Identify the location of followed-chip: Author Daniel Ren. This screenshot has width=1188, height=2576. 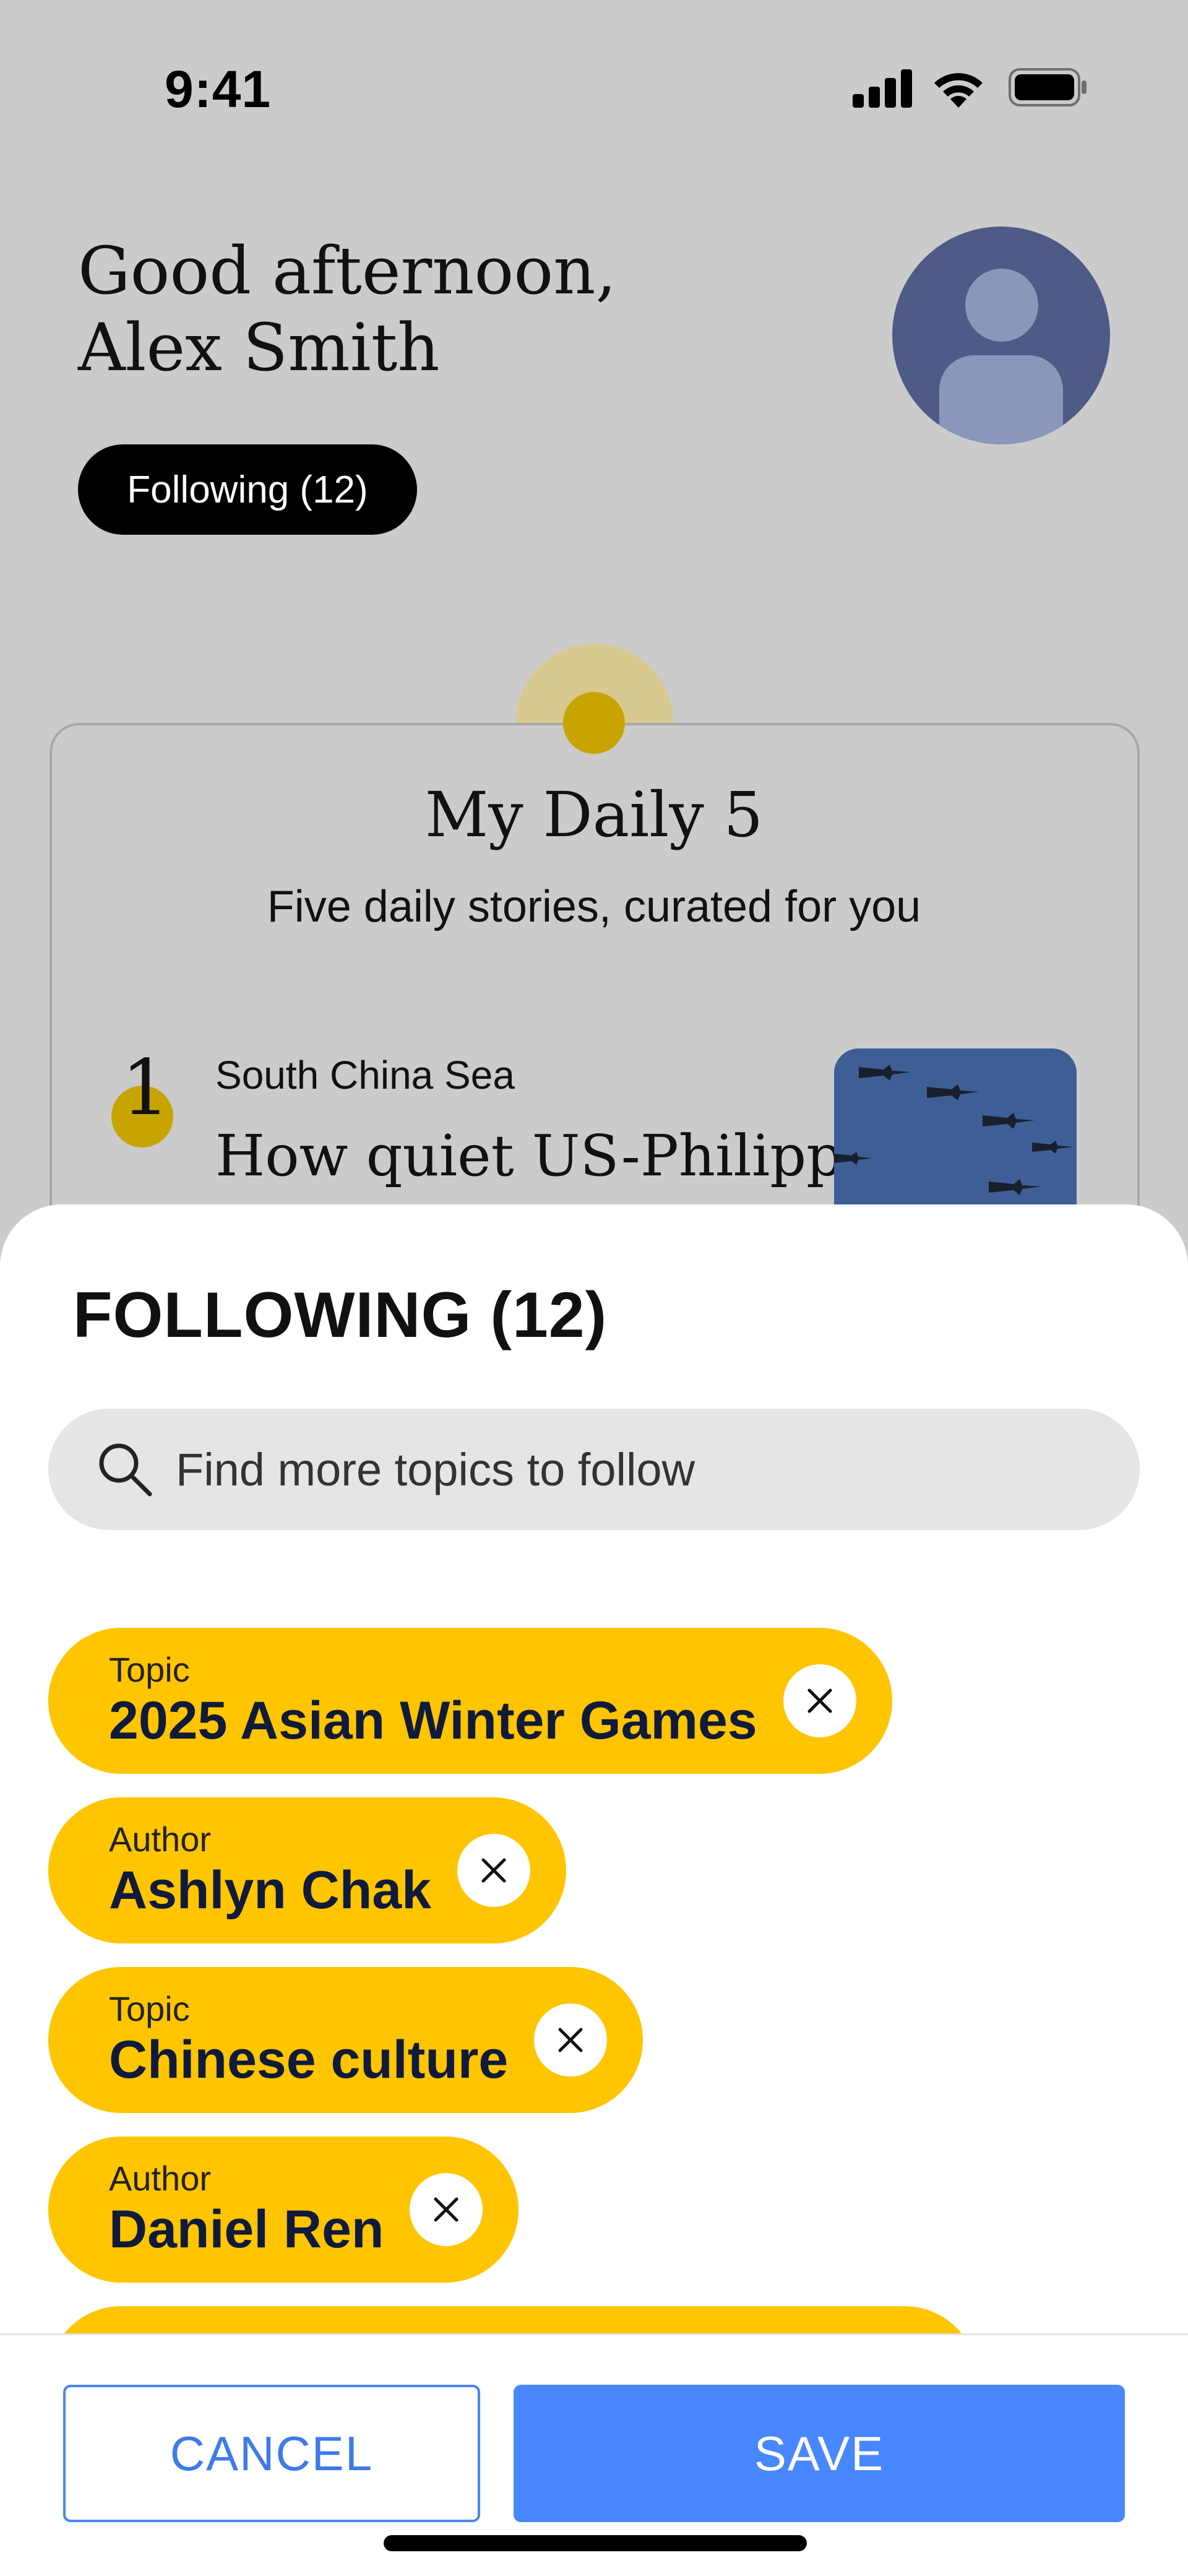
(283, 2210).